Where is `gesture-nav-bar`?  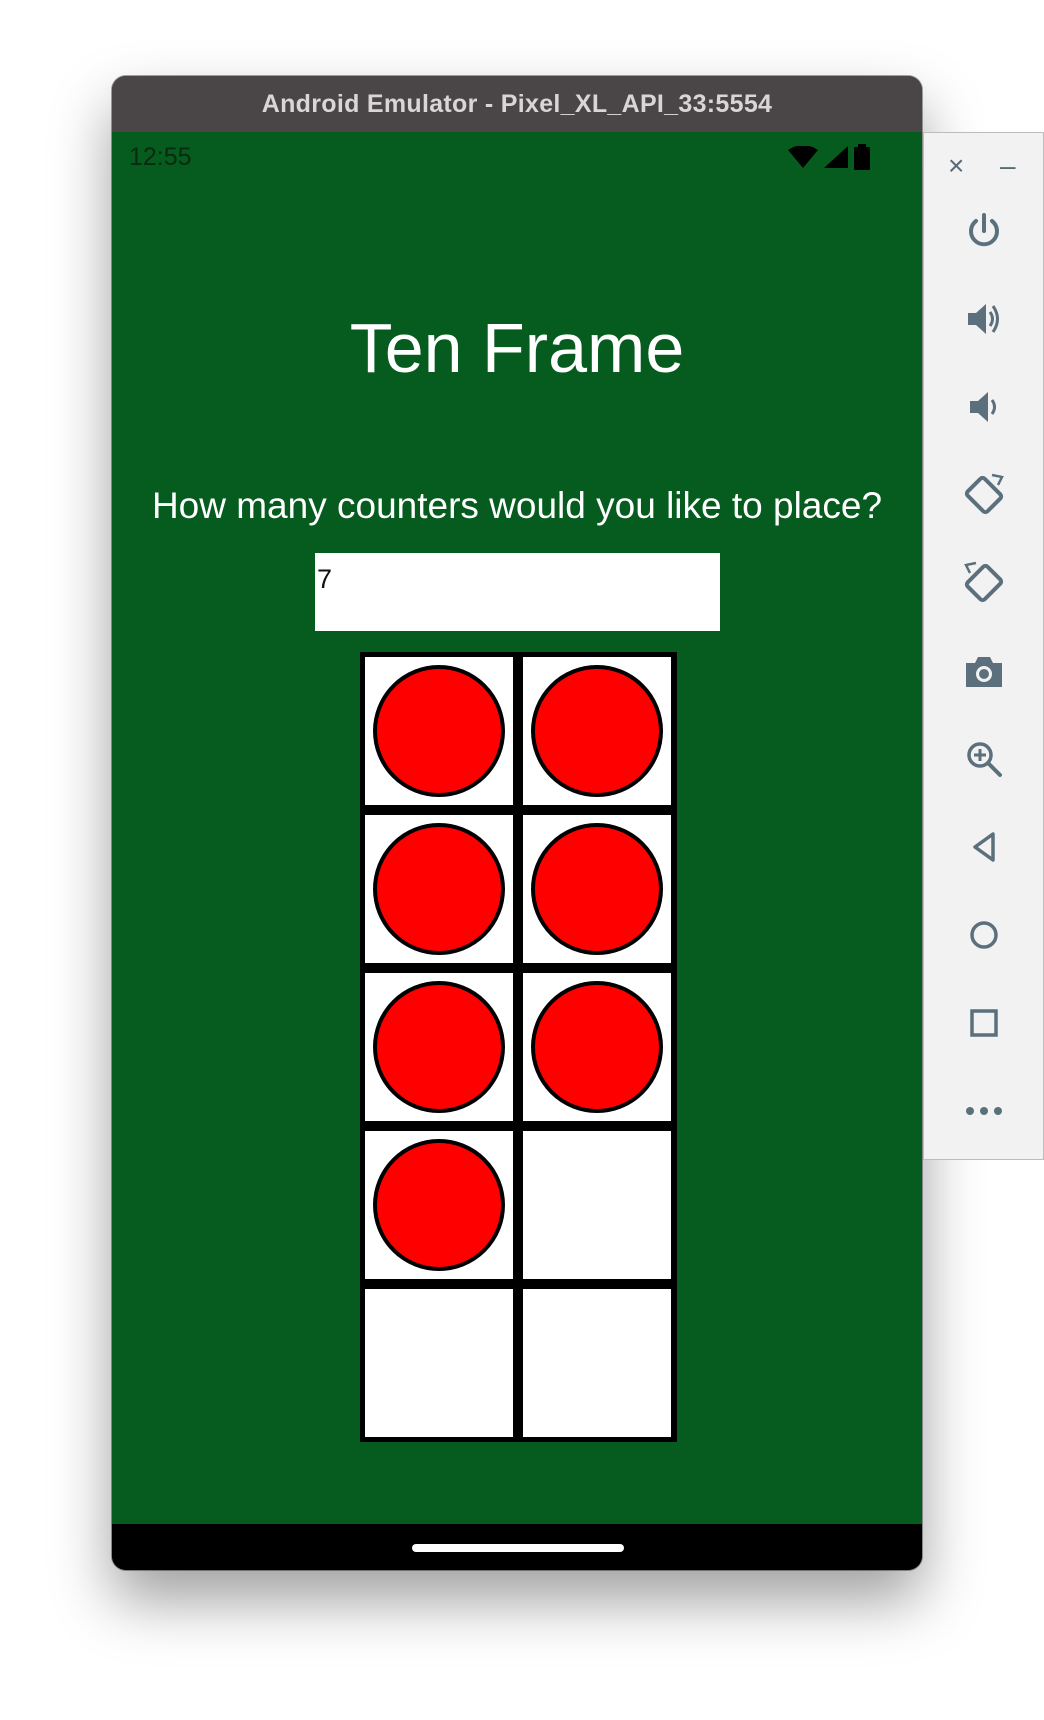 gesture-nav-bar is located at coordinates (517, 1547).